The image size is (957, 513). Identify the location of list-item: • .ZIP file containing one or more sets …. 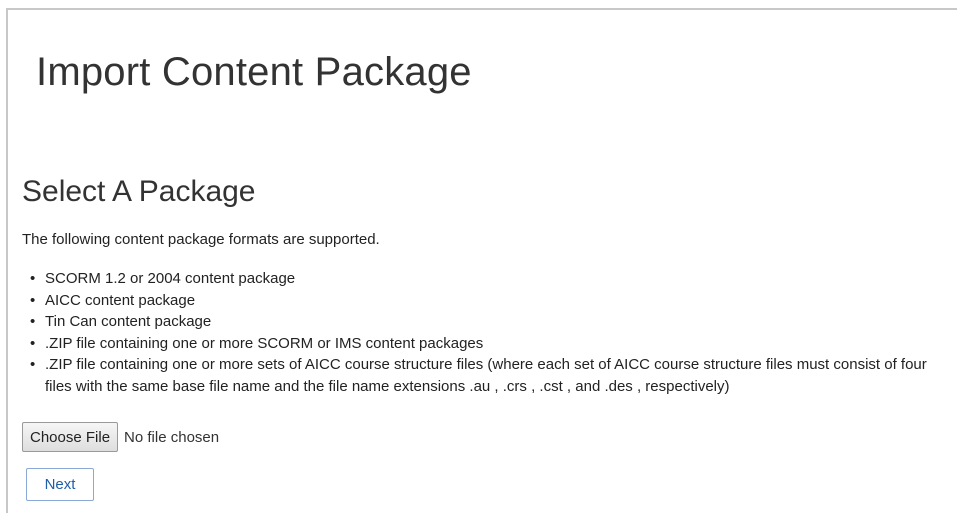
(482, 375).